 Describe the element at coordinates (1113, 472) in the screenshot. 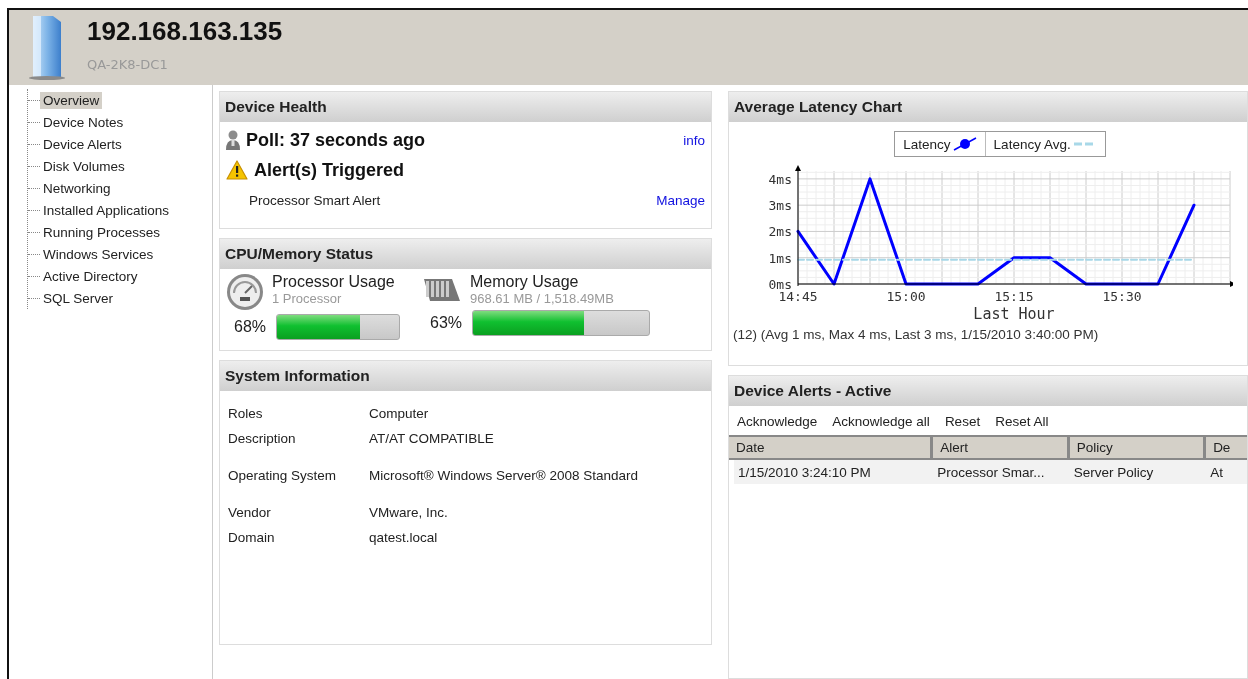

I see `table-cell-text: Server Policy` at that location.